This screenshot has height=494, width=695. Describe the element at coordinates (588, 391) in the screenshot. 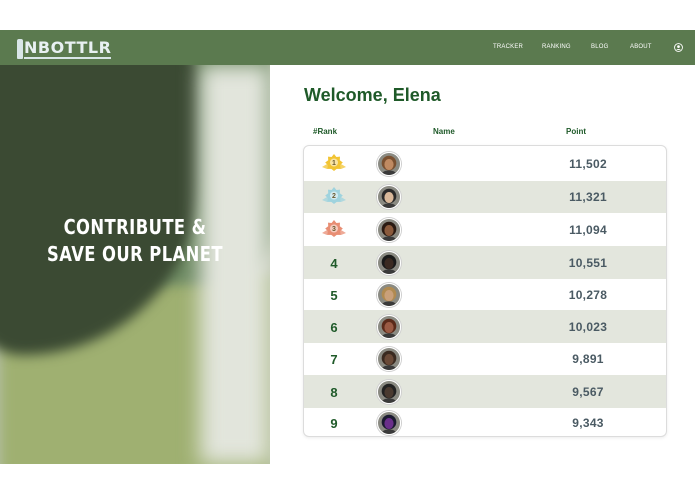

I see `points-value: 9,567` at that location.